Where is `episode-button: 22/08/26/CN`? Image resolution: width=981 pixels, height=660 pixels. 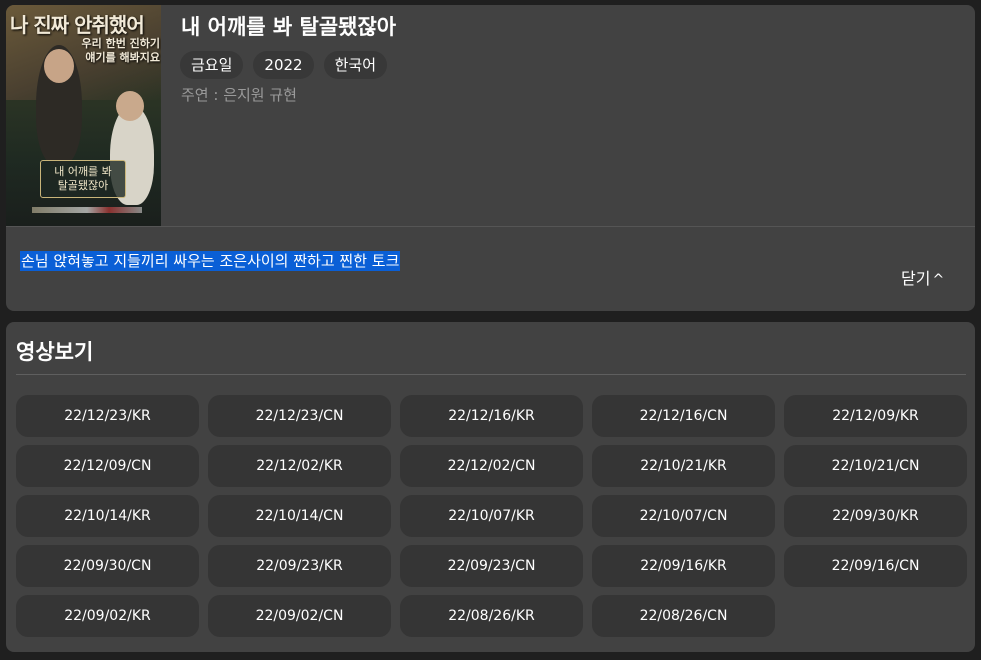 episode-button: 22/08/26/CN is located at coordinates (683, 616).